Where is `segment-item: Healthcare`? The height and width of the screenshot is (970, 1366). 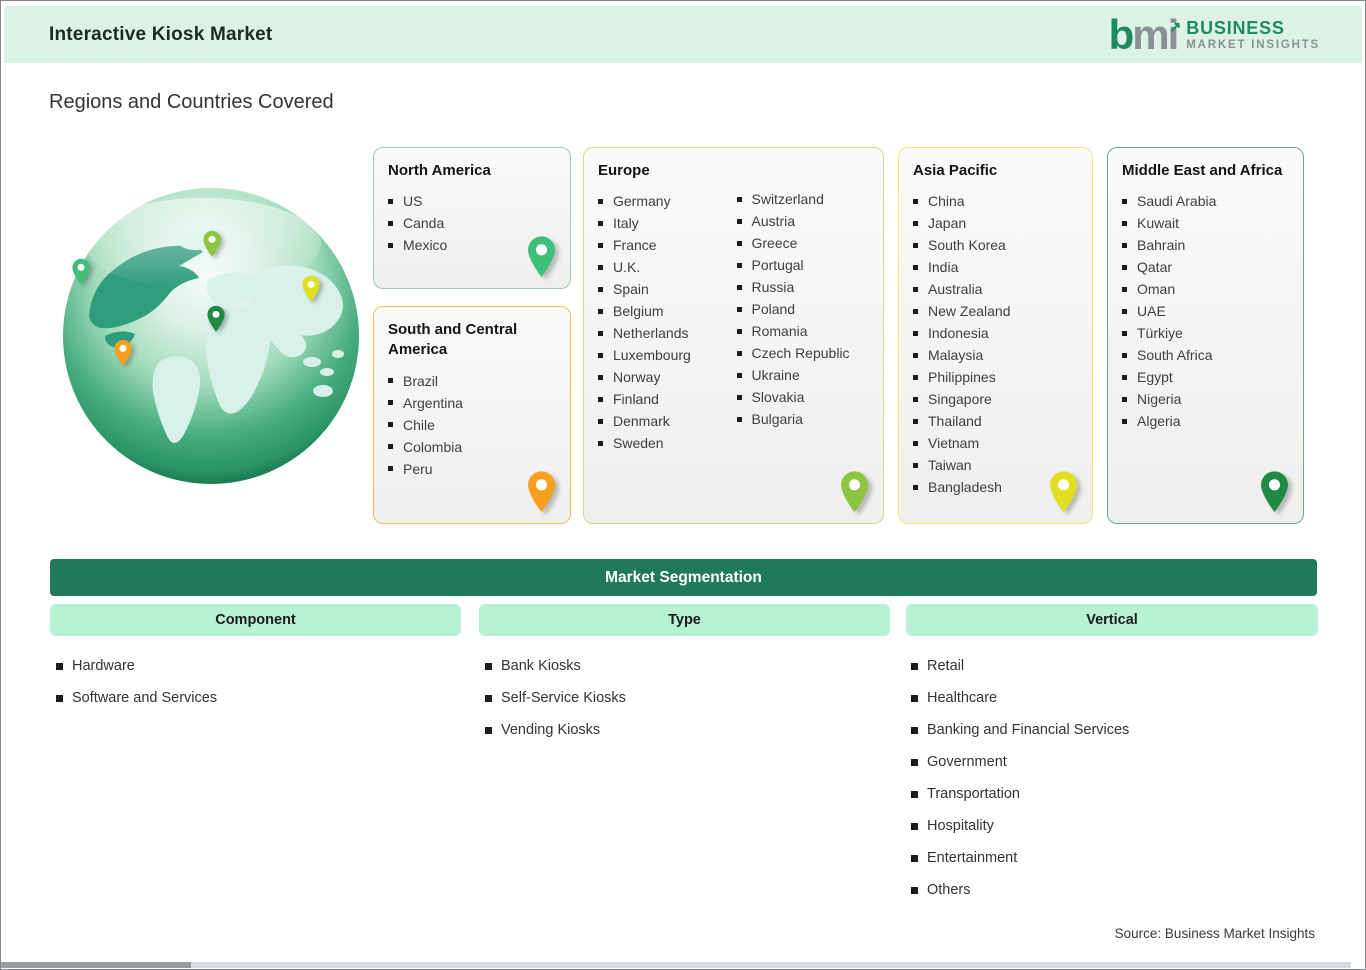
segment-item: Healthcare is located at coordinates (1020, 698).